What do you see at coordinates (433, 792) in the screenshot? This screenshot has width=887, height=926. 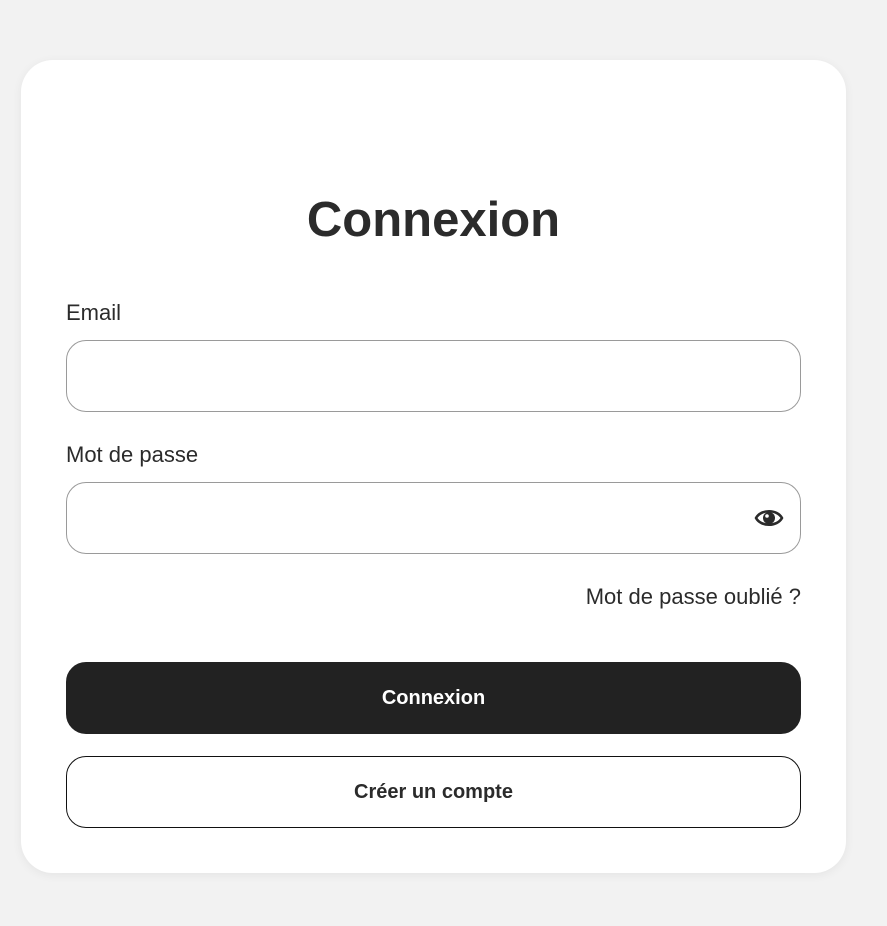 I see `create-account-button: Créer un compte` at bounding box center [433, 792].